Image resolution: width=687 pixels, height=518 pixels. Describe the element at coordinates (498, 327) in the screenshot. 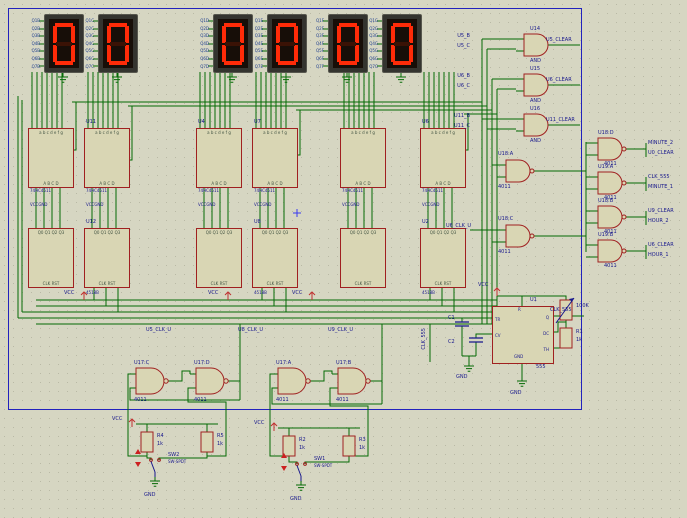

I see `timer-pins-left: TR CV` at that location.